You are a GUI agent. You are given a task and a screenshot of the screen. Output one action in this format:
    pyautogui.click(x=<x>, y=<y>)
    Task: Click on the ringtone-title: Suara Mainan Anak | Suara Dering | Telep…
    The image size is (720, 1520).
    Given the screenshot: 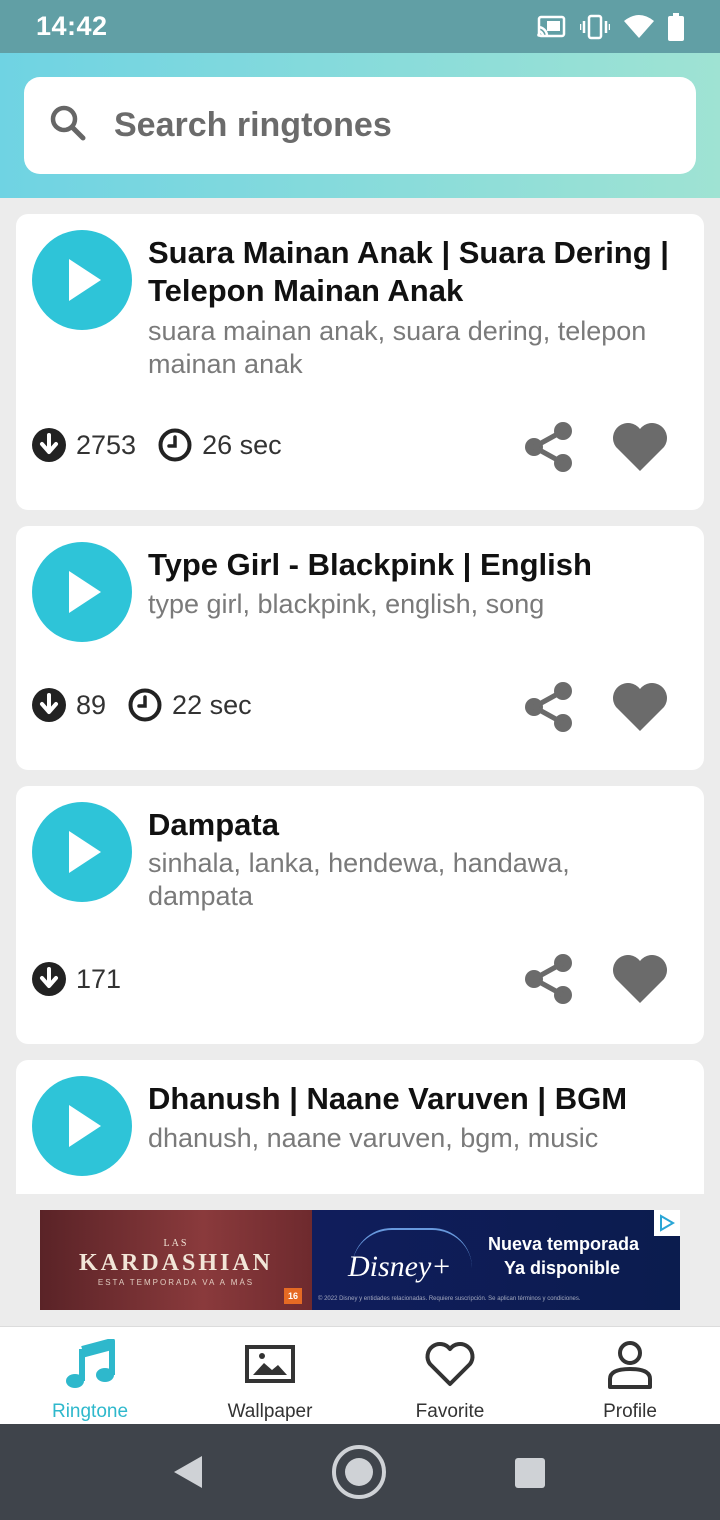 What is the action you would take?
    pyautogui.click(x=413, y=272)
    